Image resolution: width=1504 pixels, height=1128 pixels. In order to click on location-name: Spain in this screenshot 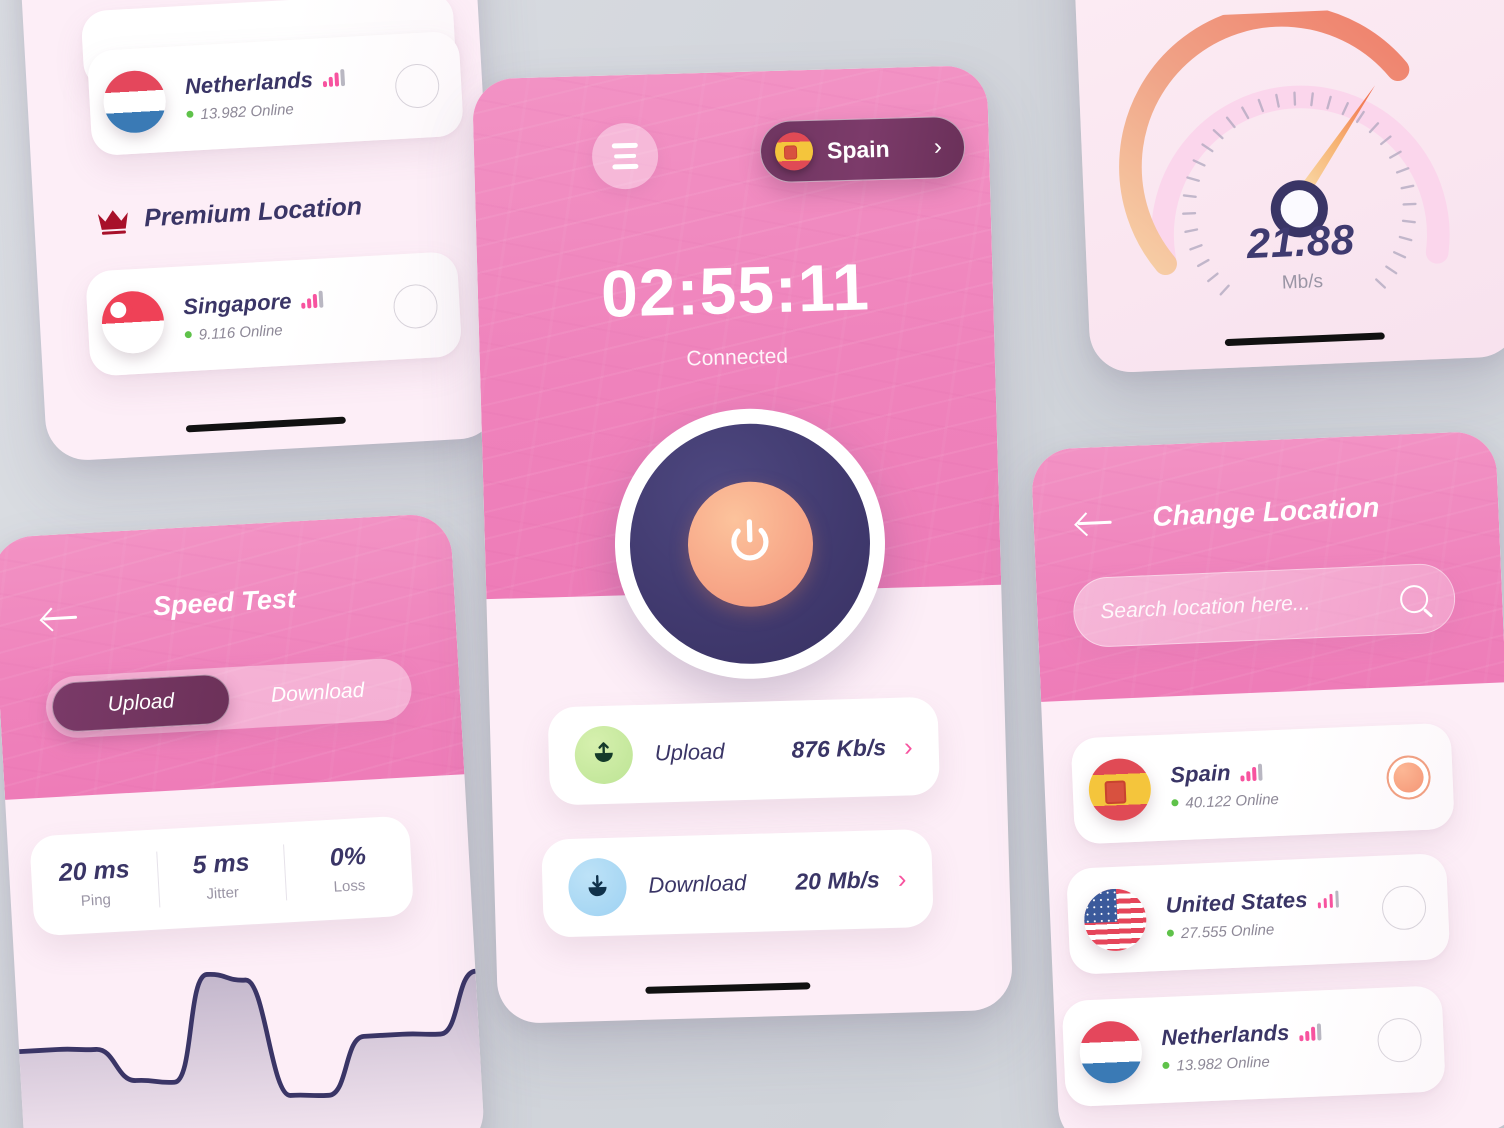, I will do `click(1200, 773)`.